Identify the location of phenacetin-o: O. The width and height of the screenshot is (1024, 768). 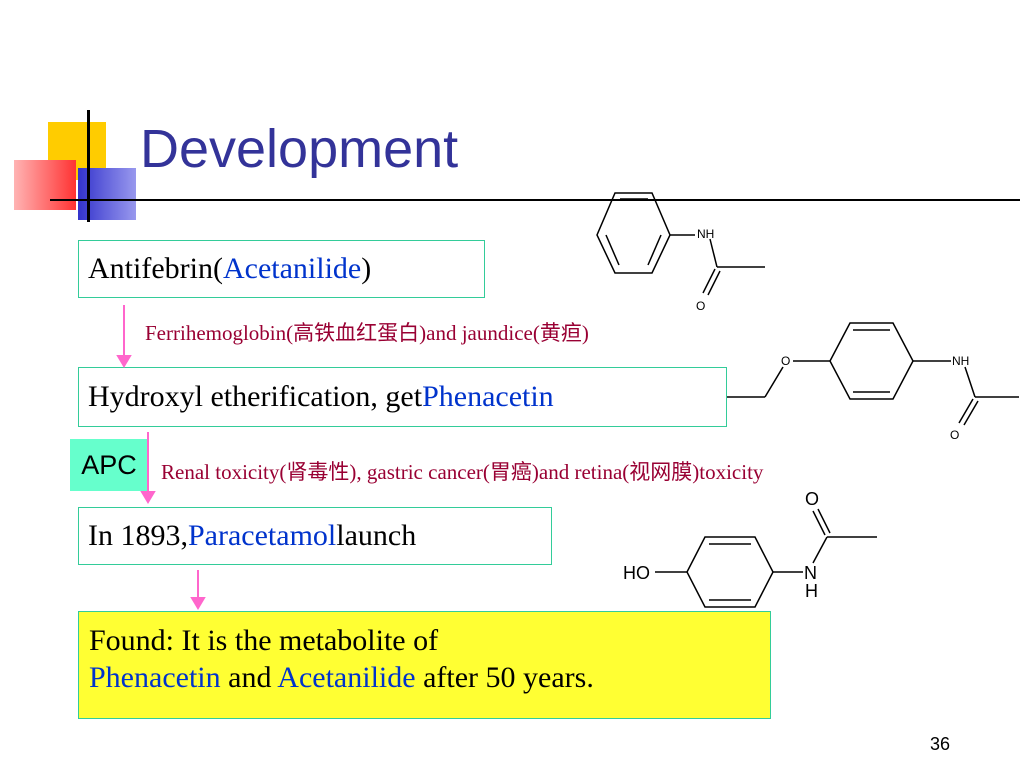
(954, 435).